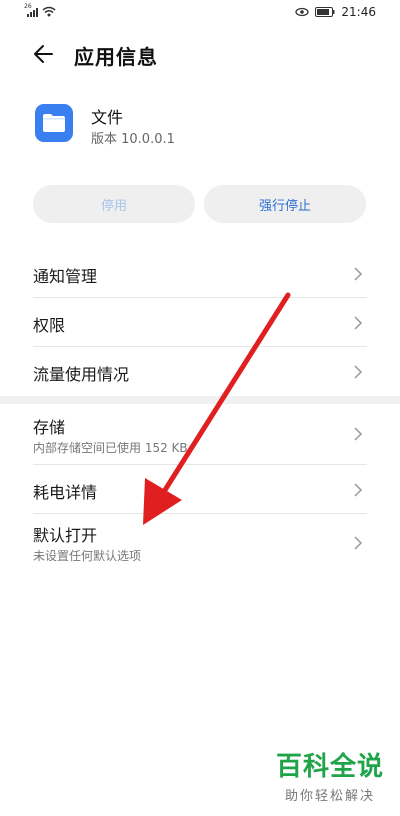 The height and width of the screenshot is (816, 400). What do you see at coordinates (44, 54) in the screenshot?
I see `back-arrow-icon` at bounding box center [44, 54].